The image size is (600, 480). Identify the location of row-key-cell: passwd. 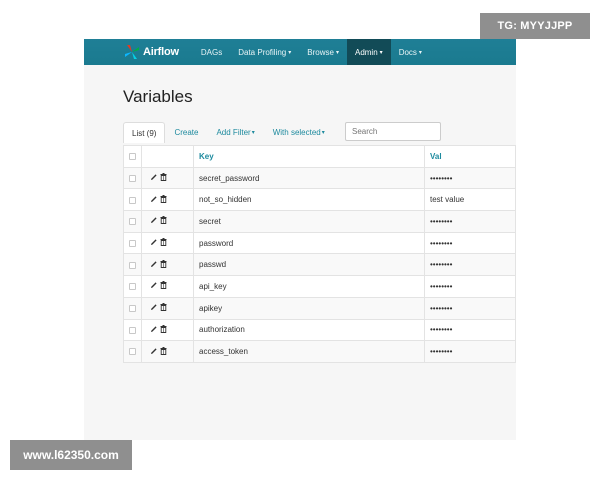
(309, 265).